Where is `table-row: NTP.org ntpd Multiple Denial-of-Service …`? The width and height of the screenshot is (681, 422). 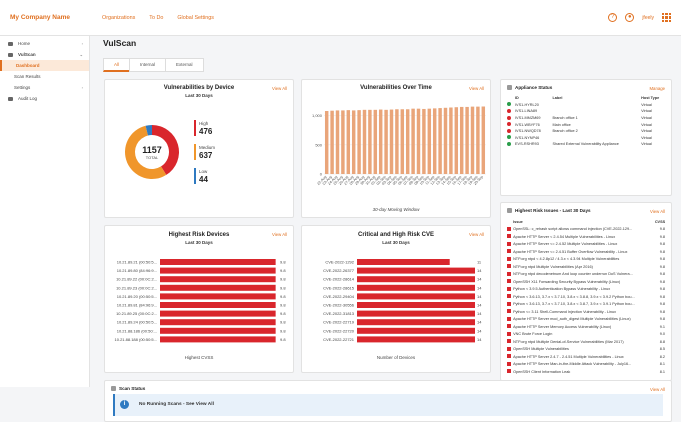
table-row: NTP.org ntpd Multiple Denial-of-Service … is located at coordinates (586, 342).